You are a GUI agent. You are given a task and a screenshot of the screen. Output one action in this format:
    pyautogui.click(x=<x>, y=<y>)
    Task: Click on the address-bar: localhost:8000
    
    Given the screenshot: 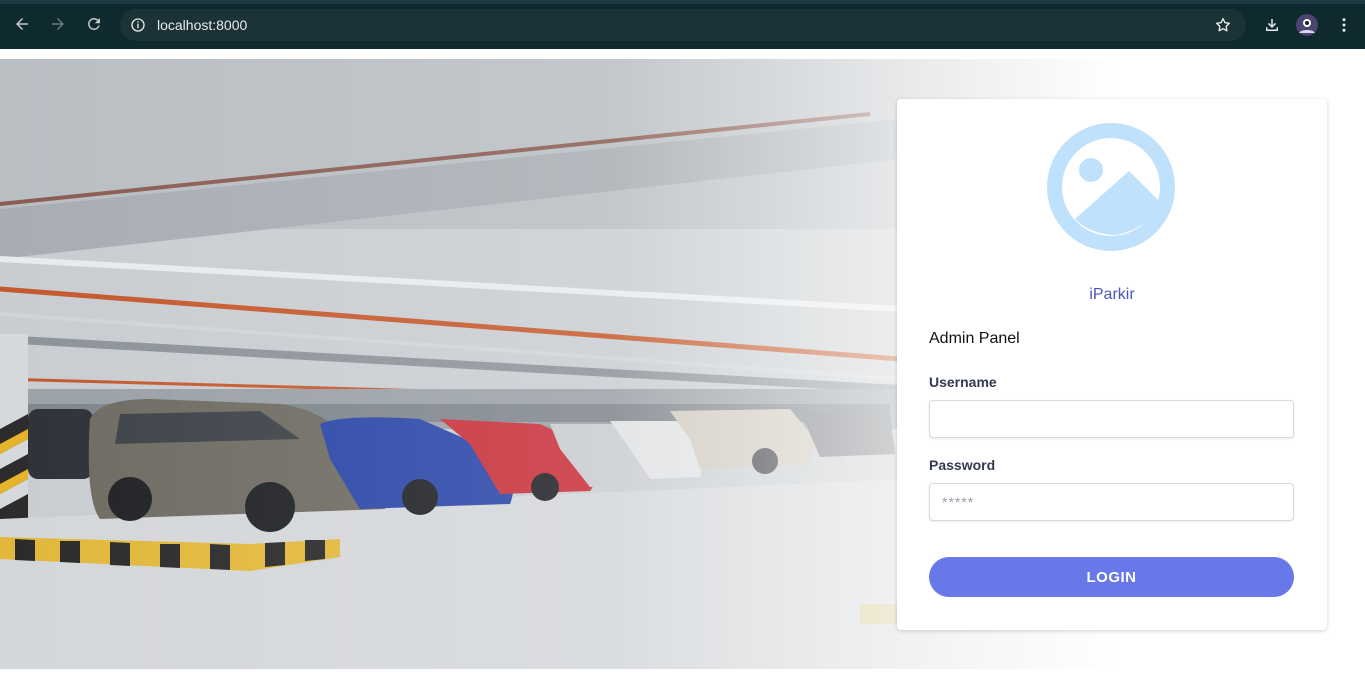 What is the action you would take?
    pyautogui.click(x=683, y=25)
    